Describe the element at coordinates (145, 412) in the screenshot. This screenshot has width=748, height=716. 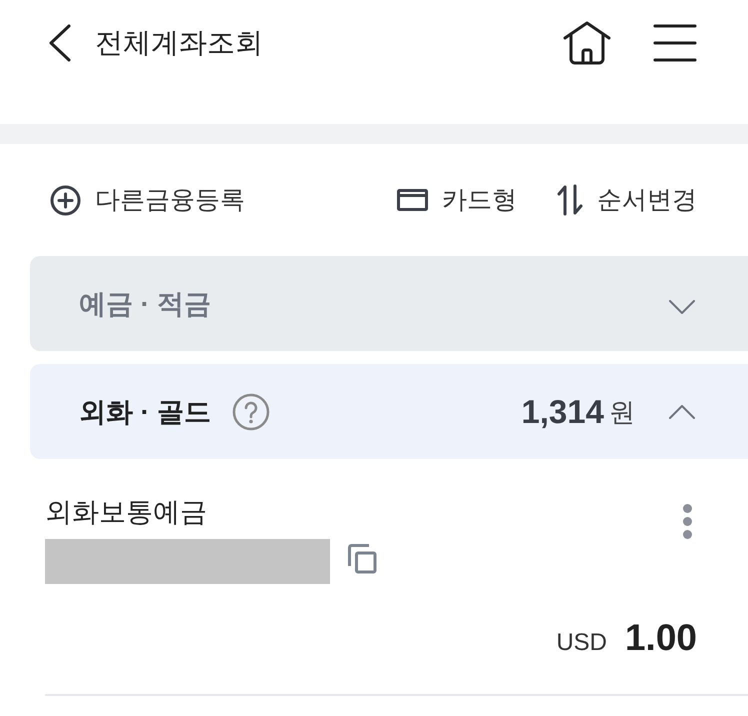
I see `category-title: 외화 · 골드` at that location.